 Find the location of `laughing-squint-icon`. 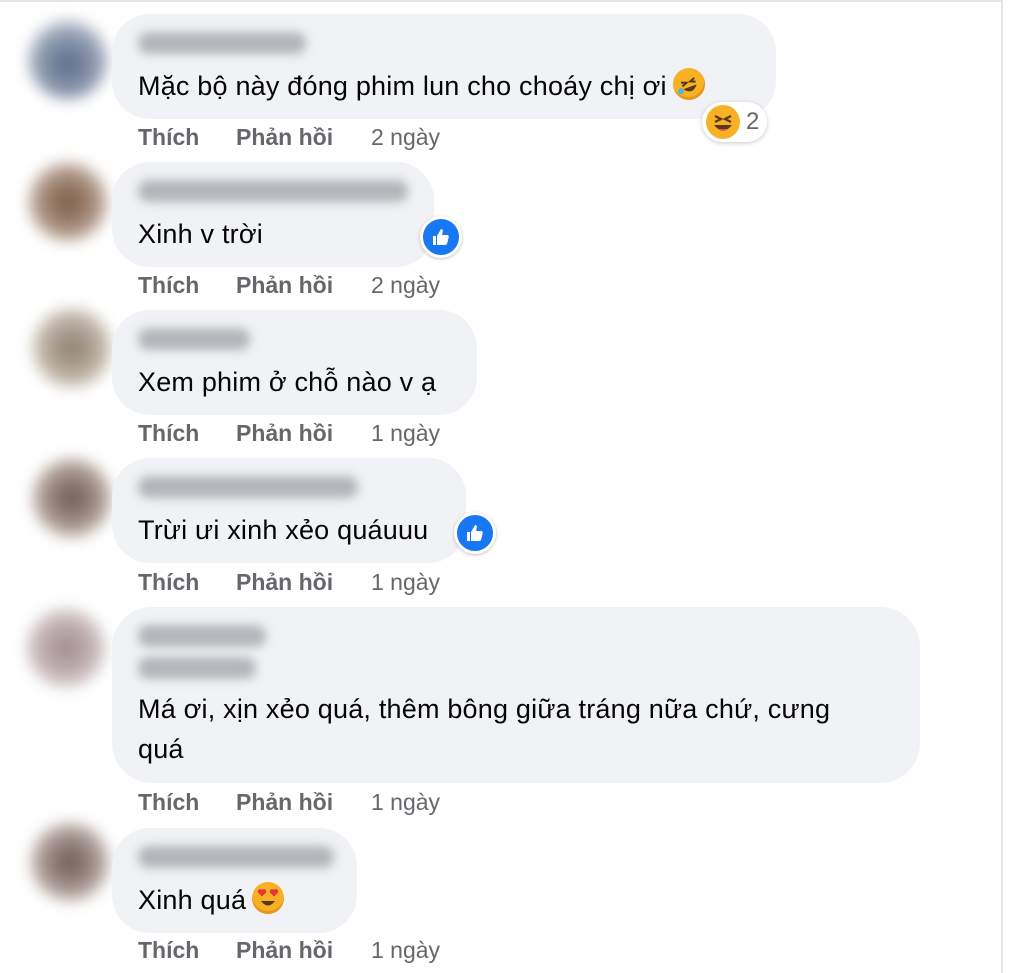

laughing-squint-icon is located at coordinates (723, 122).